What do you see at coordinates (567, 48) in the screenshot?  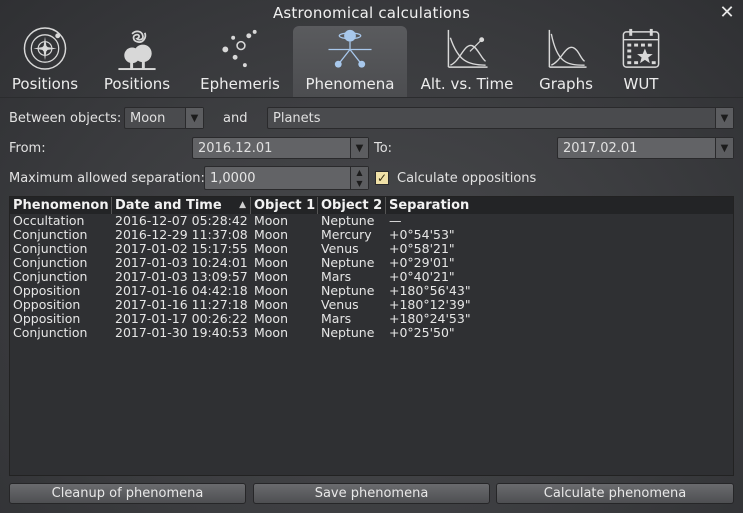 I see `graphs-icon` at bounding box center [567, 48].